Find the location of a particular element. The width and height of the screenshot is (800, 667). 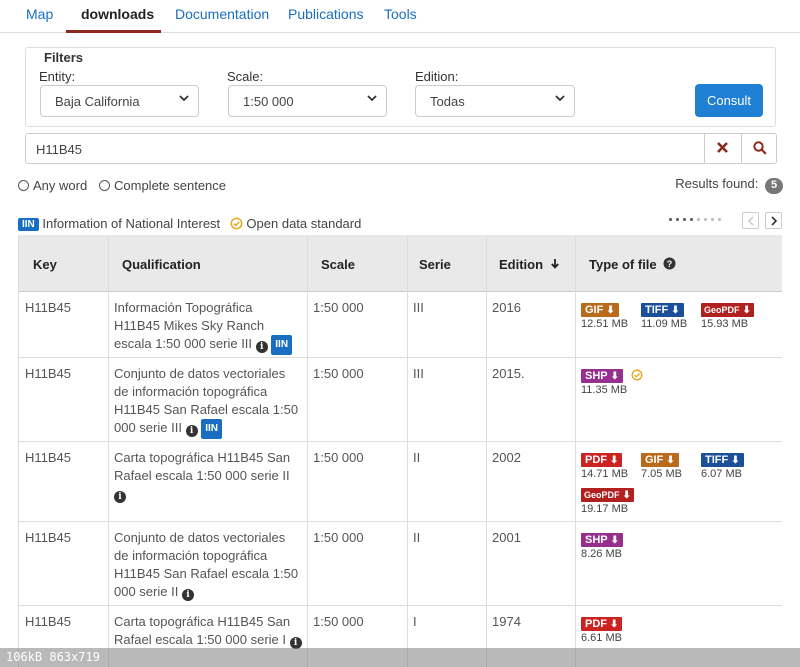

file-type-label: GeoPDF is located at coordinates (722, 310).